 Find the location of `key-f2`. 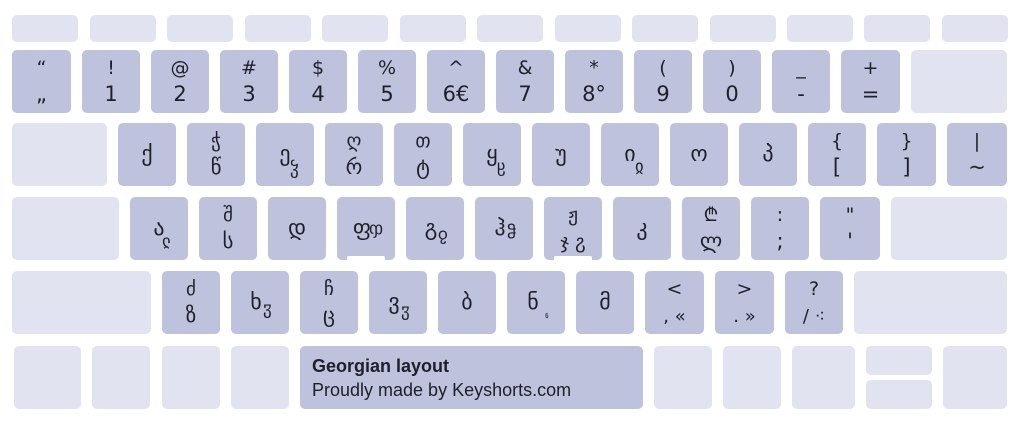

key-f2 is located at coordinates (200, 28).